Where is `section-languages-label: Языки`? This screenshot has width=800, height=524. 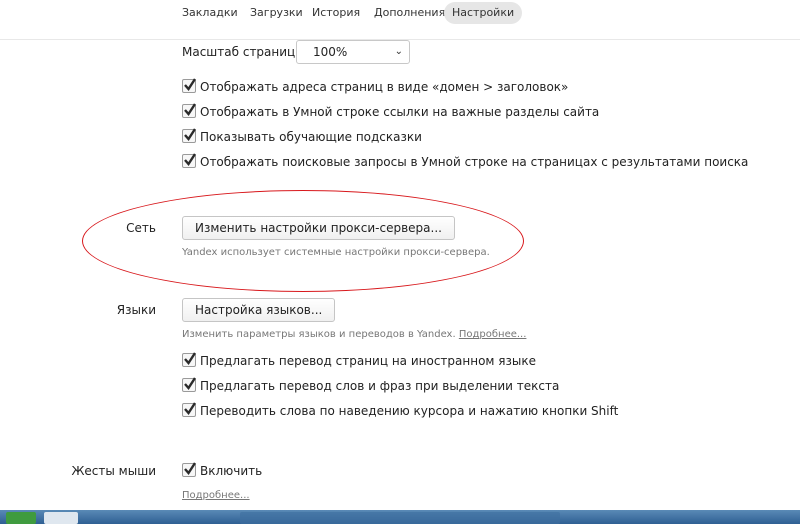 section-languages-label: Языки is located at coordinates (136, 310).